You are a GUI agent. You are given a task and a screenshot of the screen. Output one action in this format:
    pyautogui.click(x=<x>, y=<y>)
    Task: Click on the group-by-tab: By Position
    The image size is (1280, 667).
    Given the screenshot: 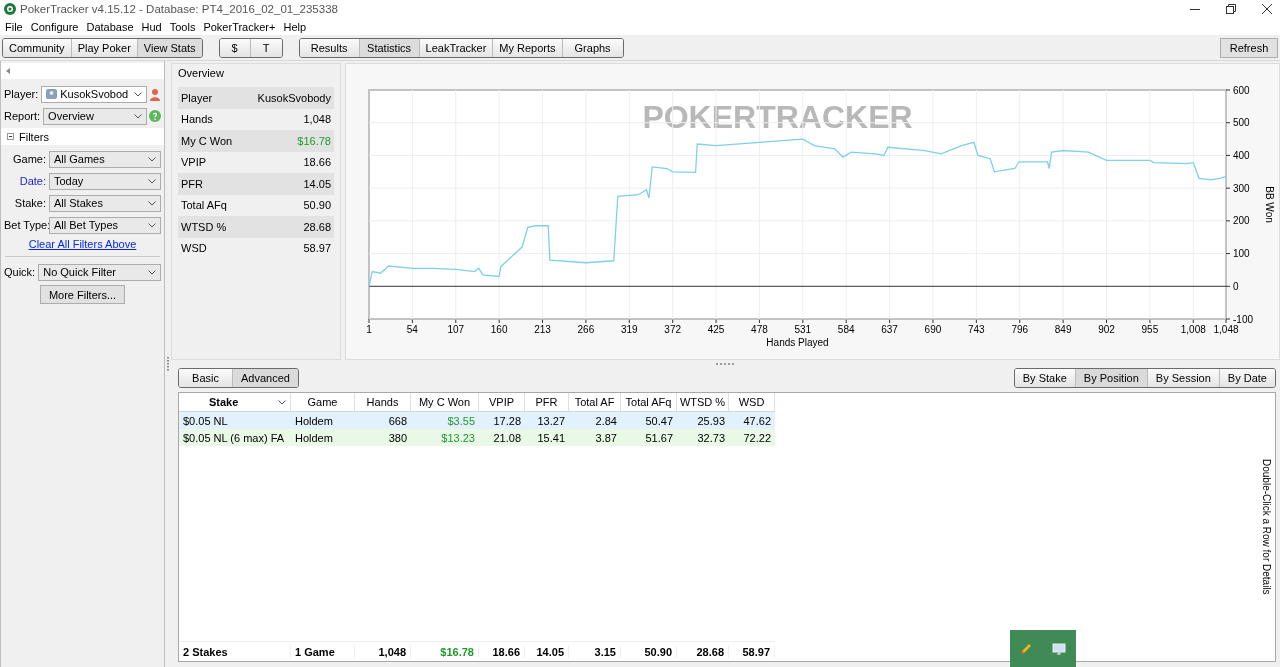 What is the action you would take?
    pyautogui.click(x=1111, y=378)
    